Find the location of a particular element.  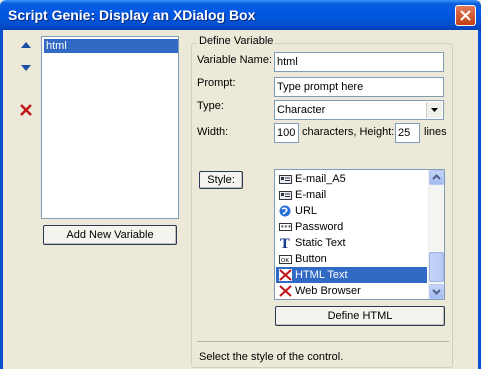

svg-text: OK is located at coordinates (285, 261).